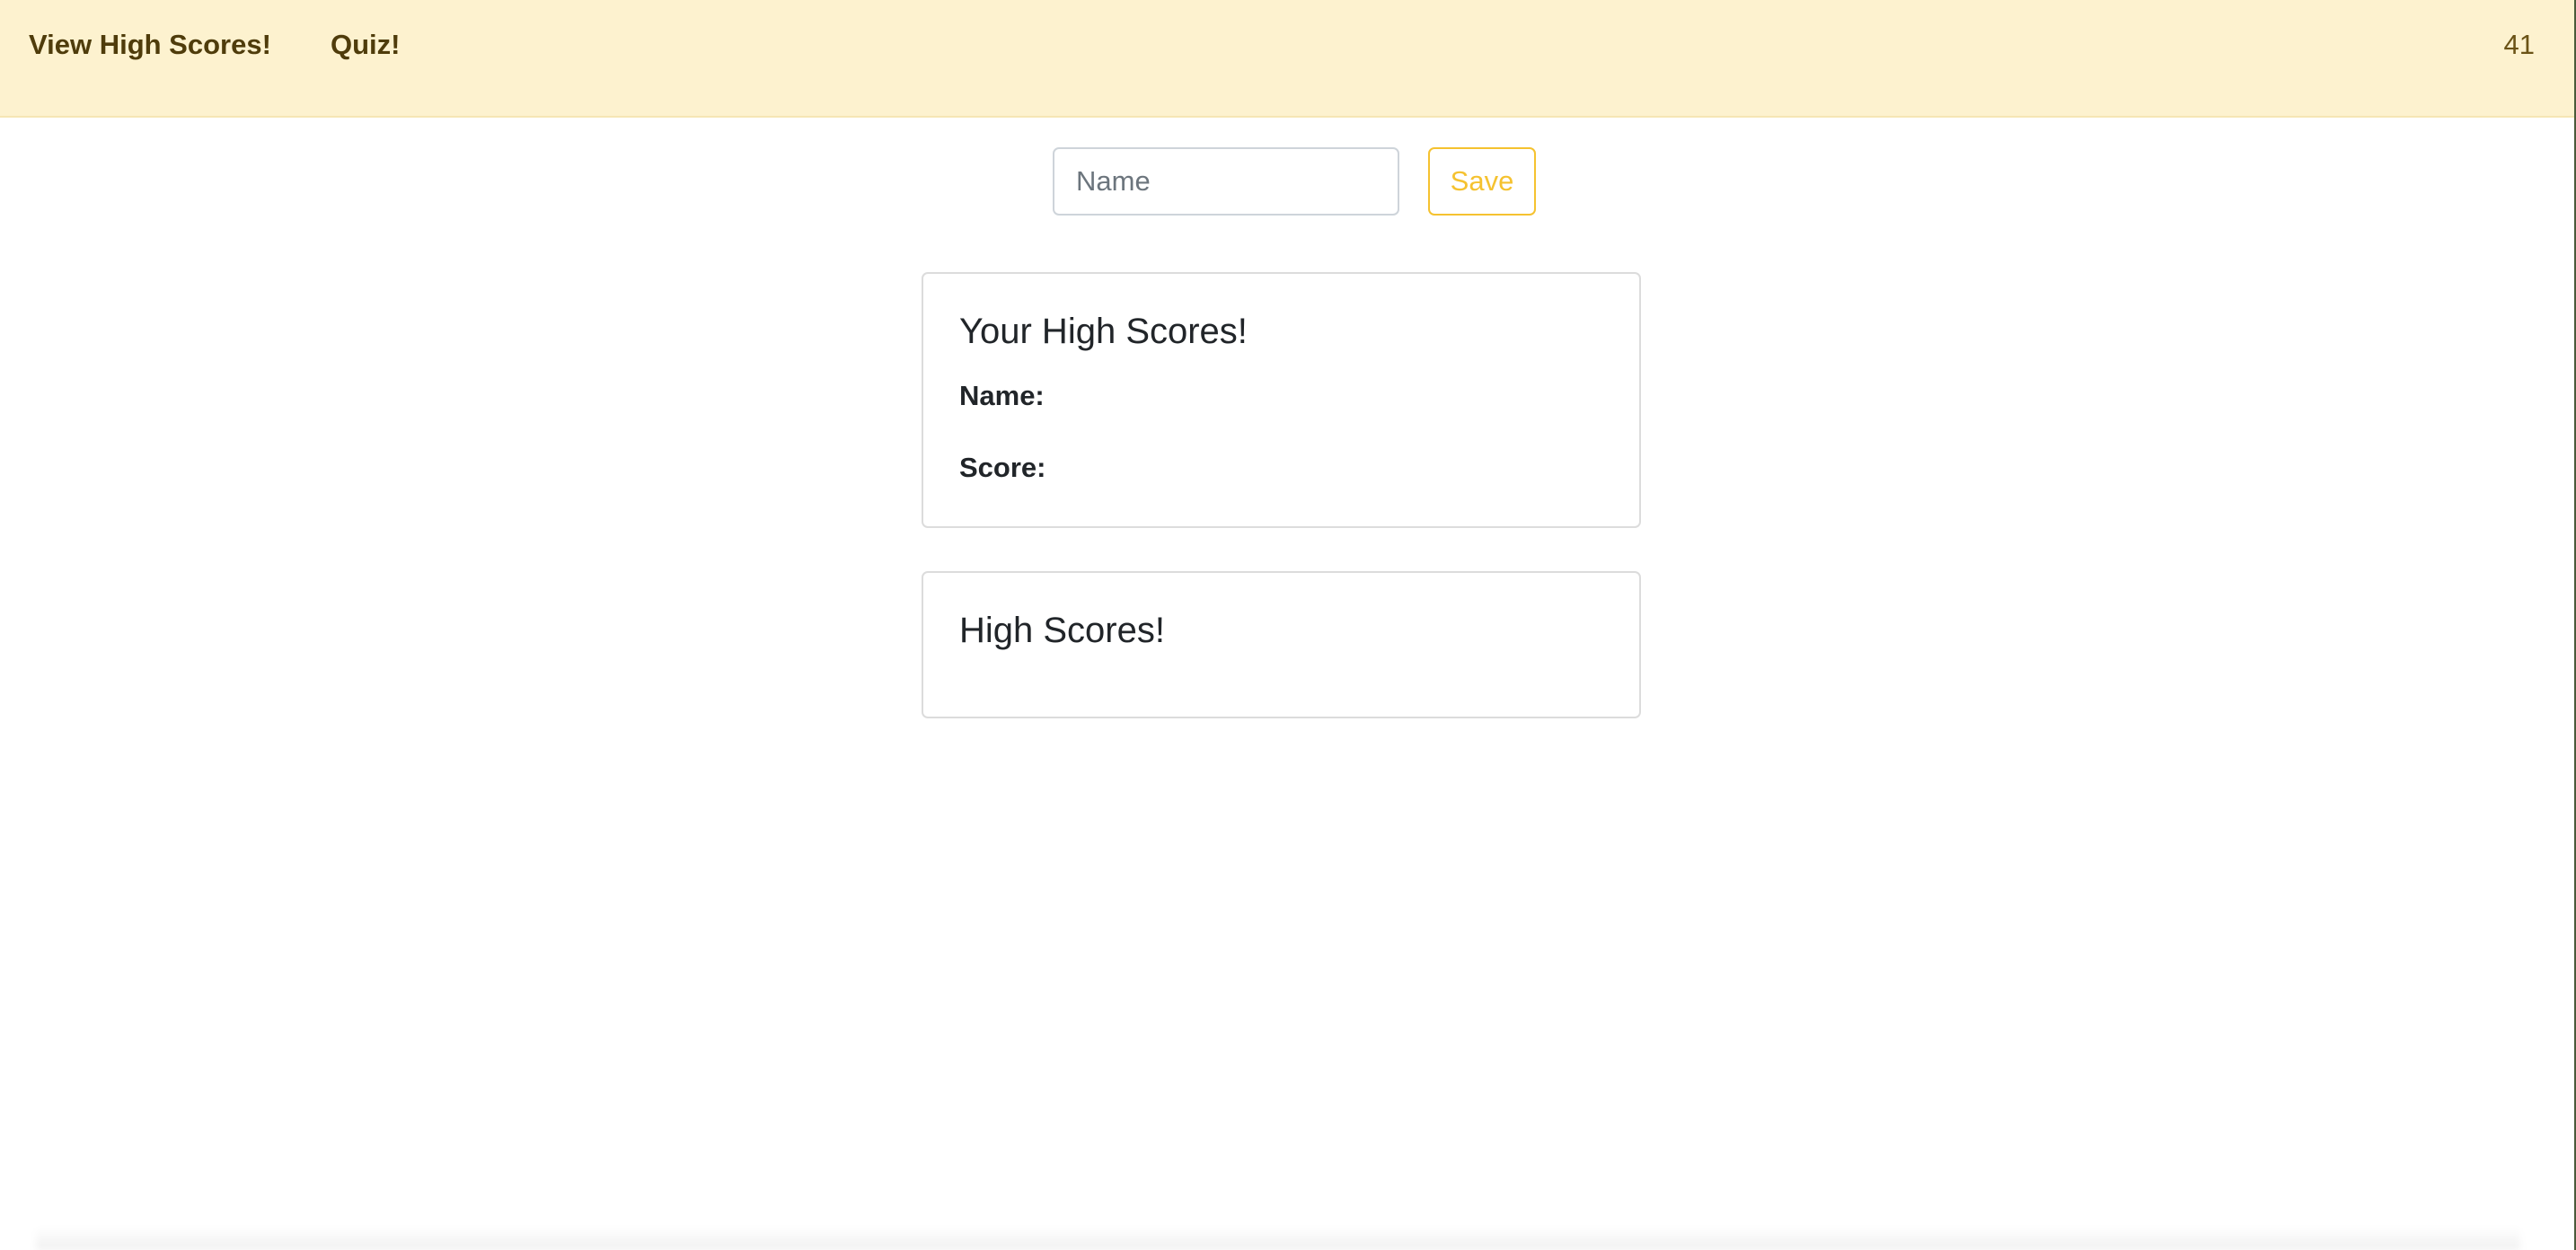 This screenshot has width=2576, height=1250. What do you see at coordinates (1002, 467) in the screenshot?
I see `your-score-label: Score:` at bounding box center [1002, 467].